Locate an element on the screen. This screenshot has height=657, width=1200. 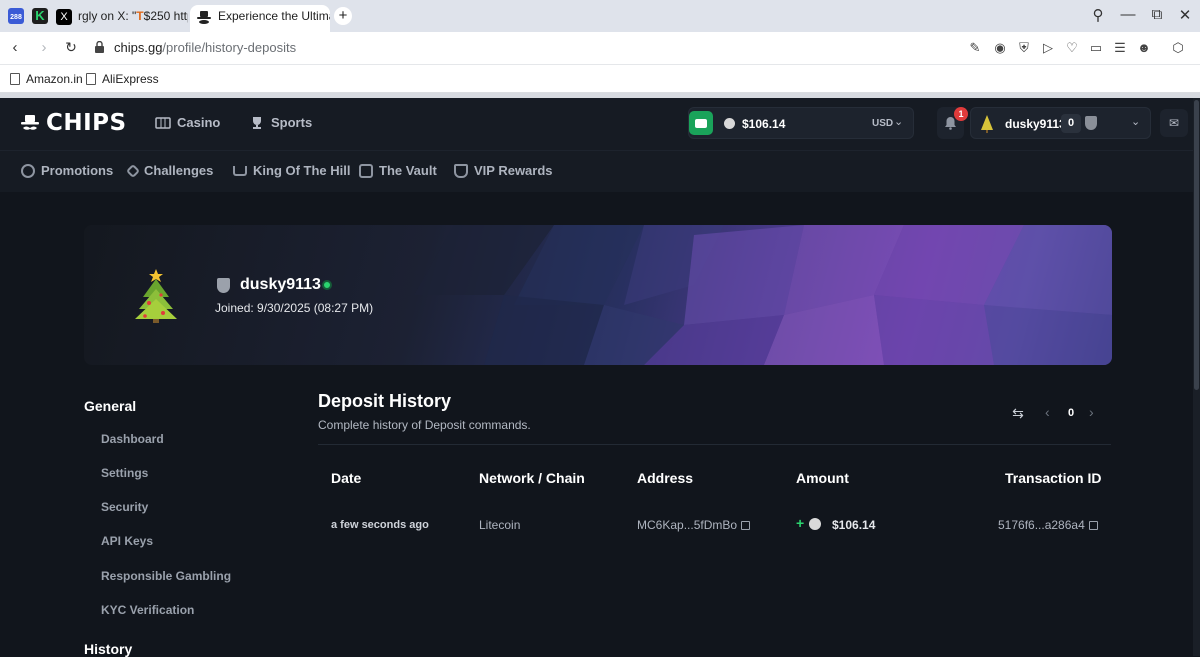
shield-check-icon: ⛨ is located at coordinates (1024, 48).